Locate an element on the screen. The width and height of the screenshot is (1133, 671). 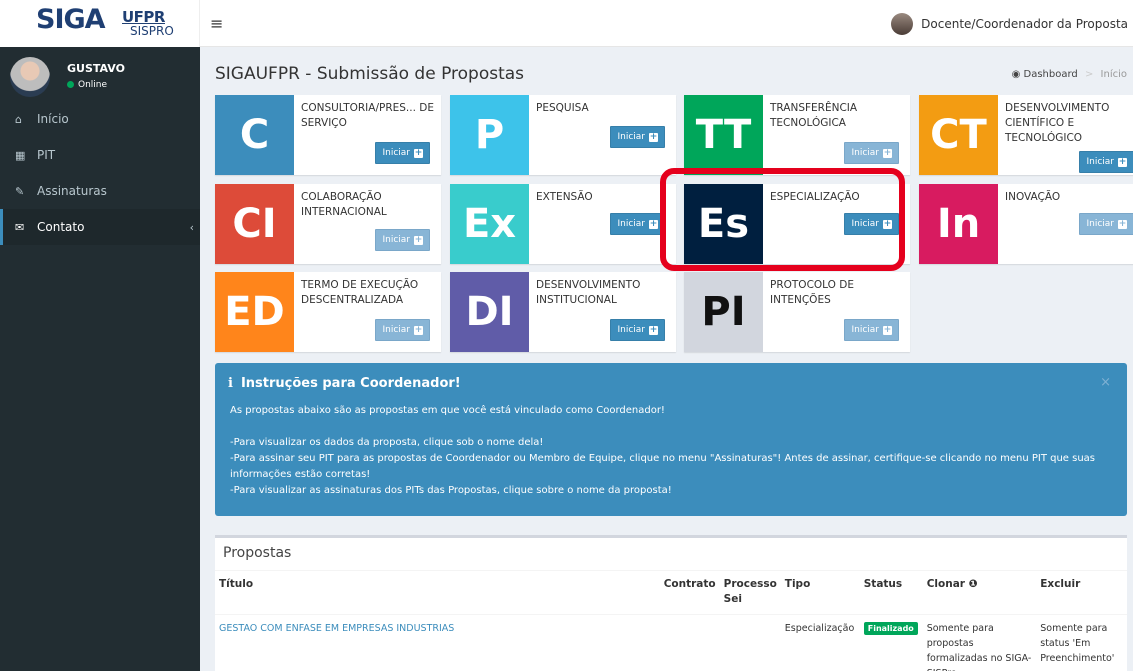
page-title: SIGAUFPR - Submissão de Propostas is located at coordinates (370, 74).